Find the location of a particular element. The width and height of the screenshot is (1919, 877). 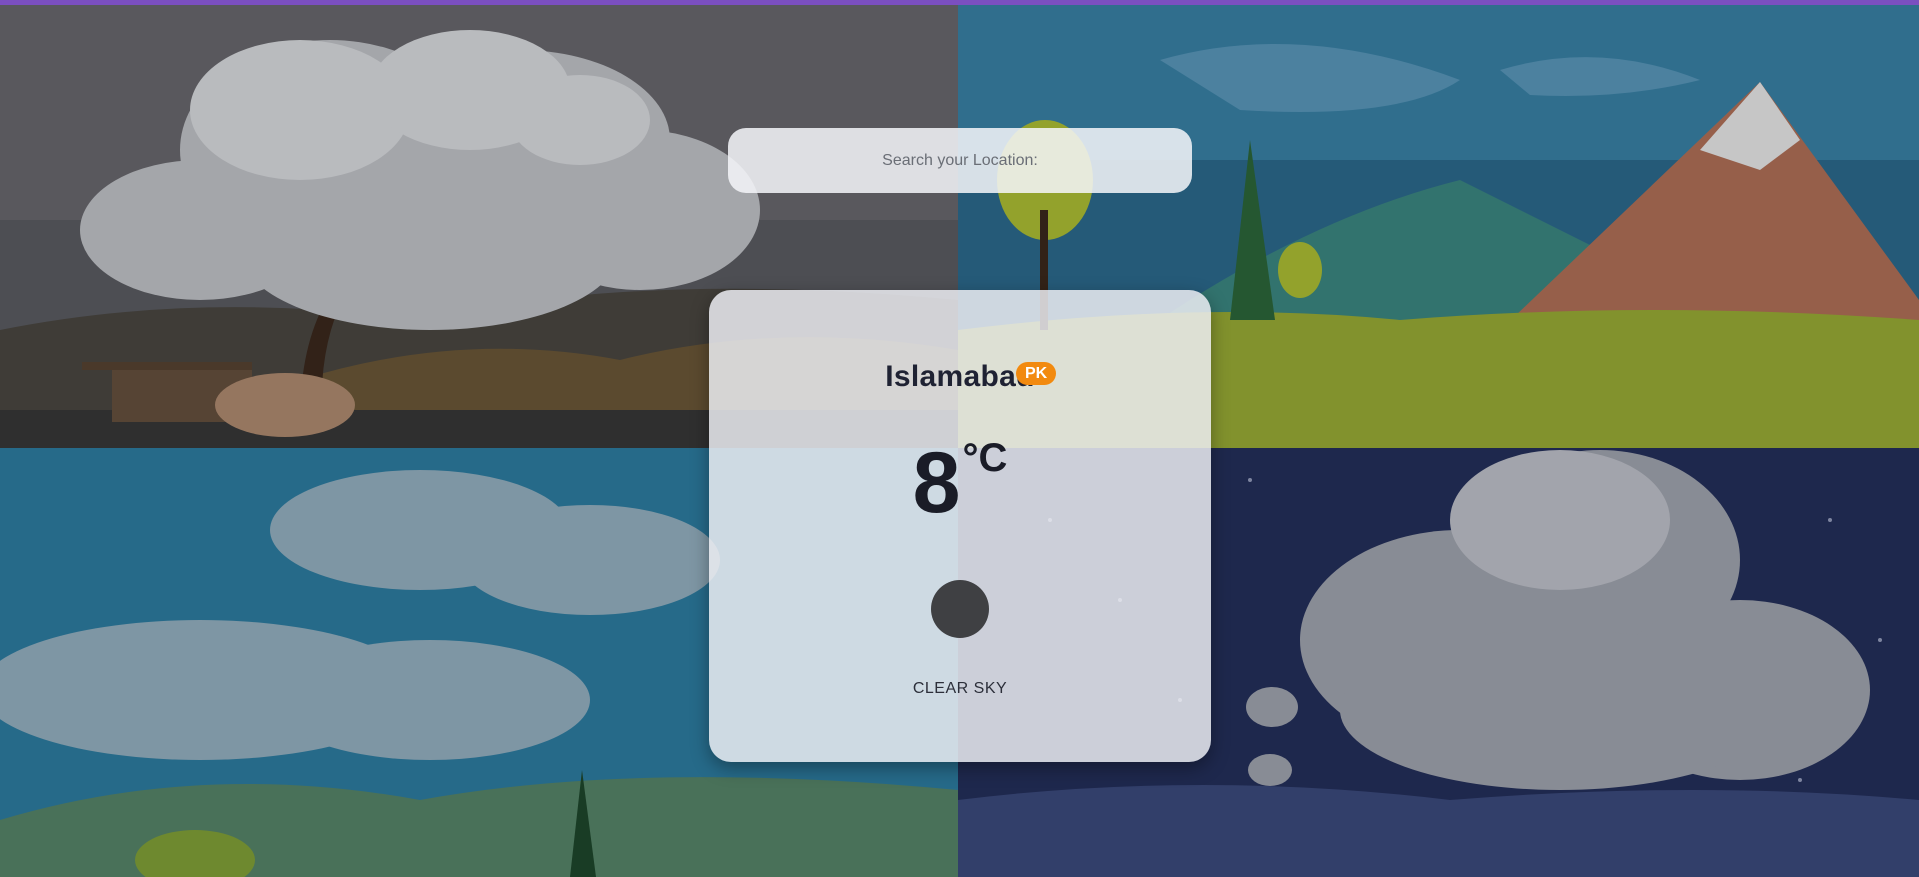

temperature-value: 8 is located at coordinates (936, 483).